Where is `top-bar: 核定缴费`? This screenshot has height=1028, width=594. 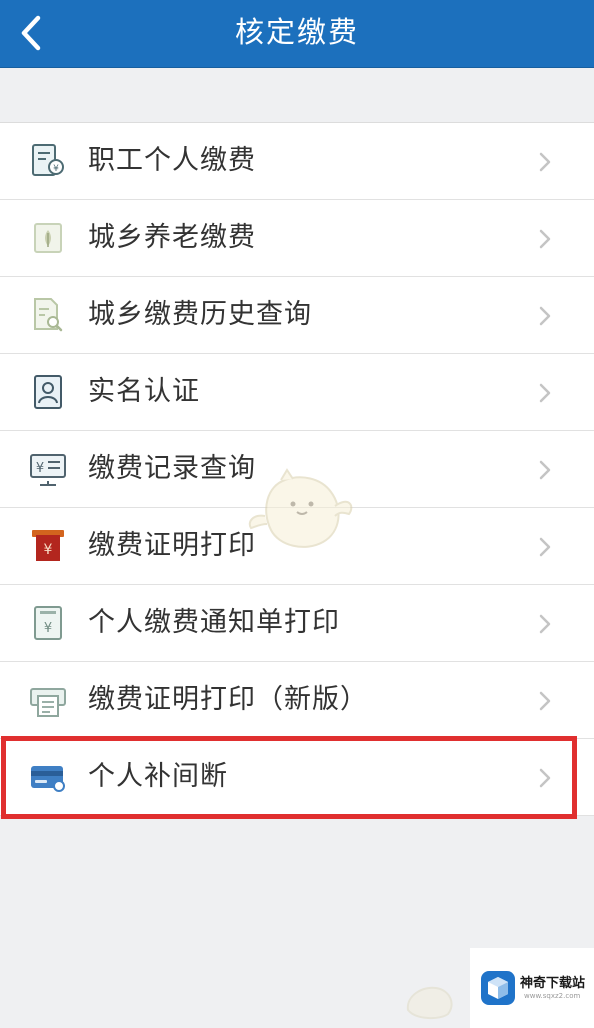 top-bar: 核定缴费 is located at coordinates (297, 34).